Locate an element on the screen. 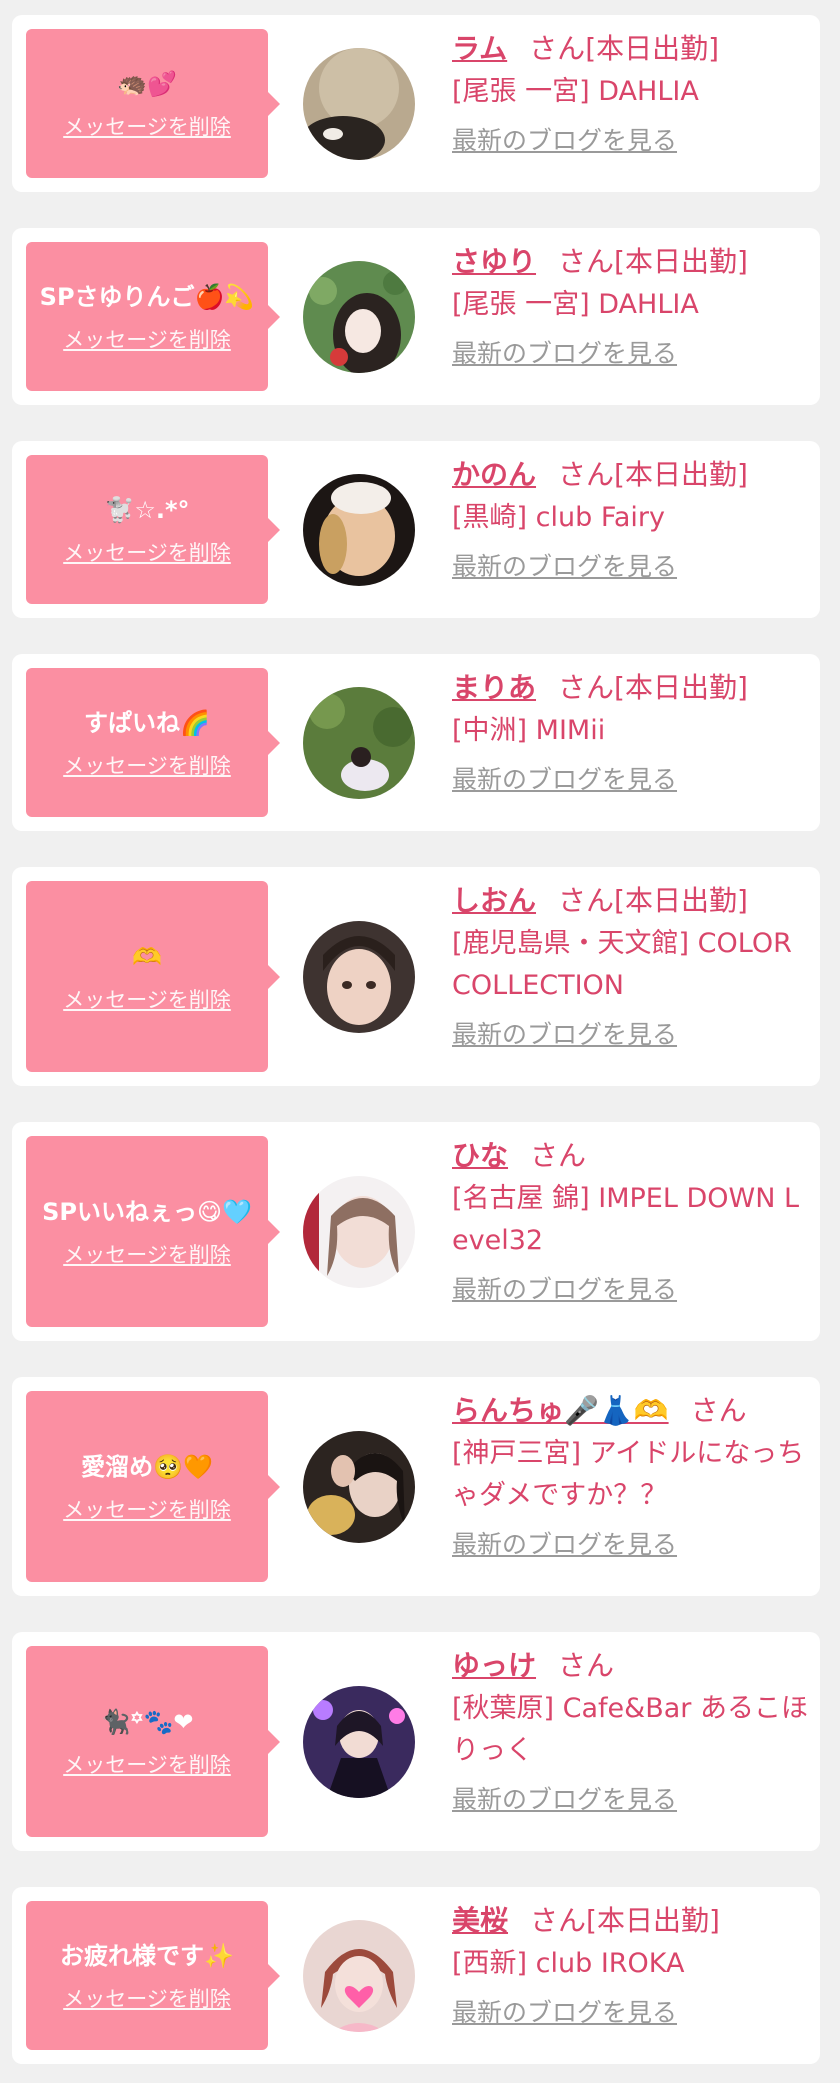  message-bubble: すぱいね🌈 メッセージを削除 is located at coordinates (153, 742).